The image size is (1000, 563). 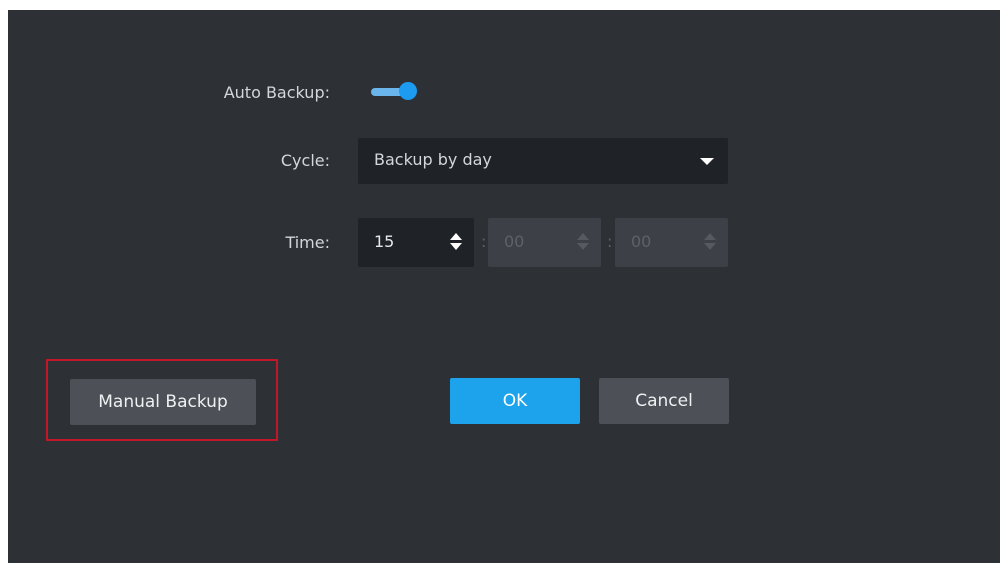 What do you see at coordinates (276, 92) in the screenshot?
I see `auto-backup-label: Auto Backup:` at bounding box center [276, 92].